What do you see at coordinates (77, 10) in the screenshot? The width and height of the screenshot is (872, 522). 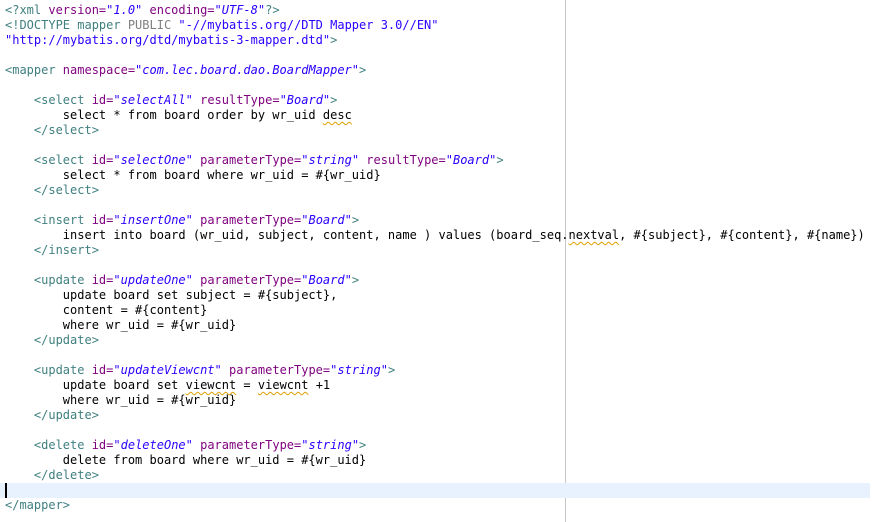 I see `code-token: version=` at bounding box center [77, 10].